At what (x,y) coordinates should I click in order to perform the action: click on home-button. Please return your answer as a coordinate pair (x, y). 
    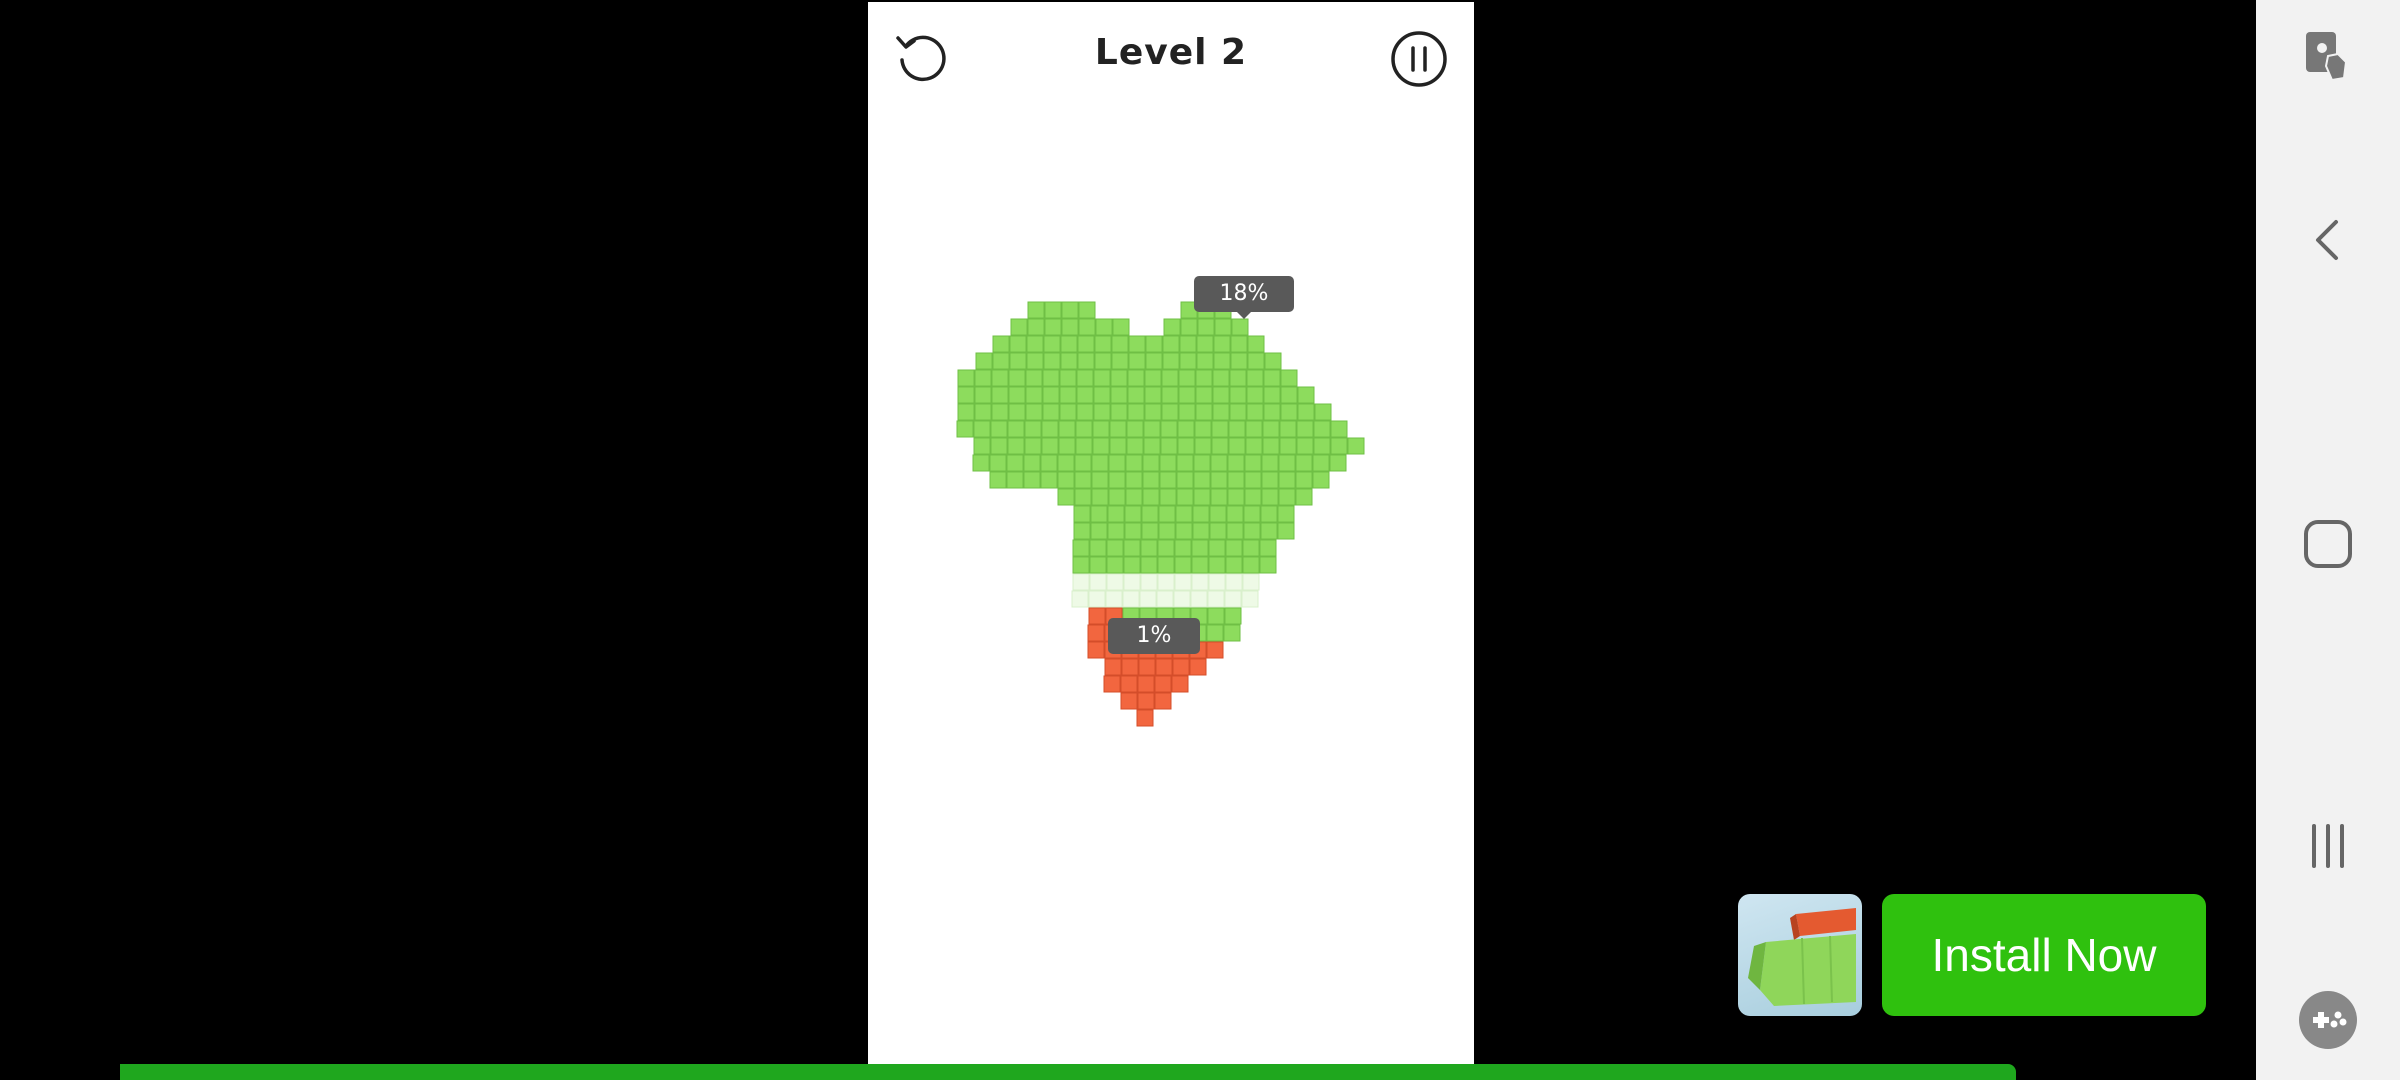
    Looking at the image, I should click on (2328, 544).